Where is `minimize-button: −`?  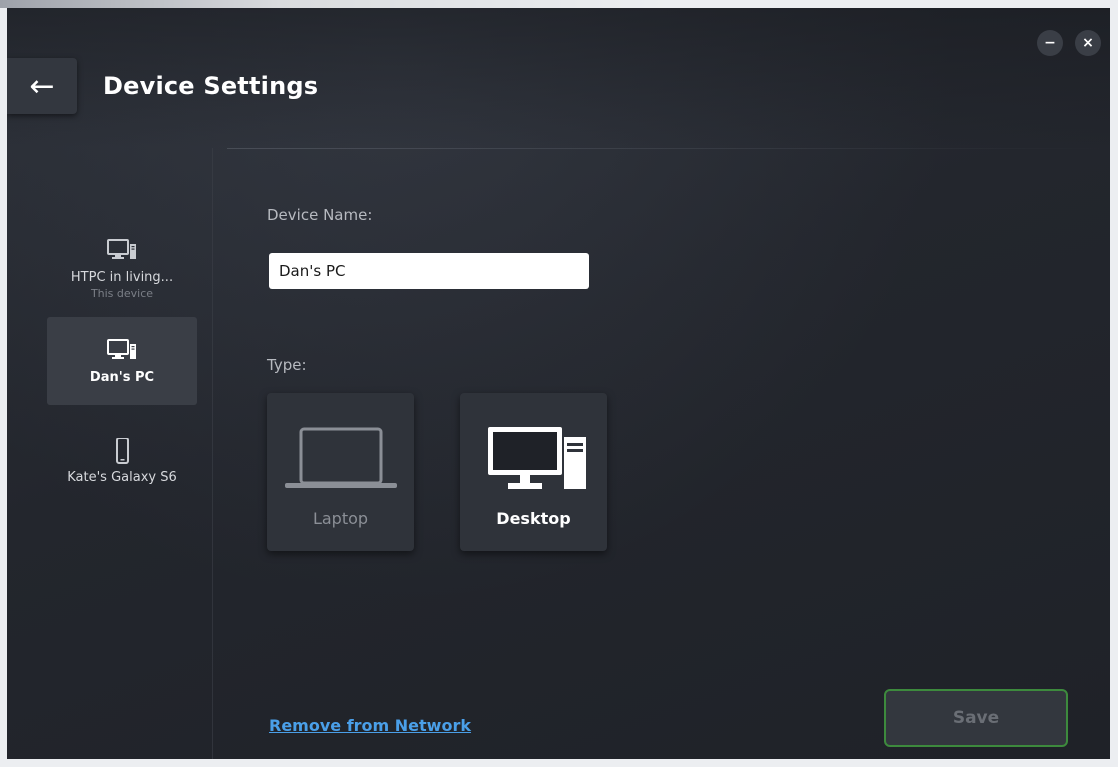 minimize-button: − is located at coordinates (1050, 43).